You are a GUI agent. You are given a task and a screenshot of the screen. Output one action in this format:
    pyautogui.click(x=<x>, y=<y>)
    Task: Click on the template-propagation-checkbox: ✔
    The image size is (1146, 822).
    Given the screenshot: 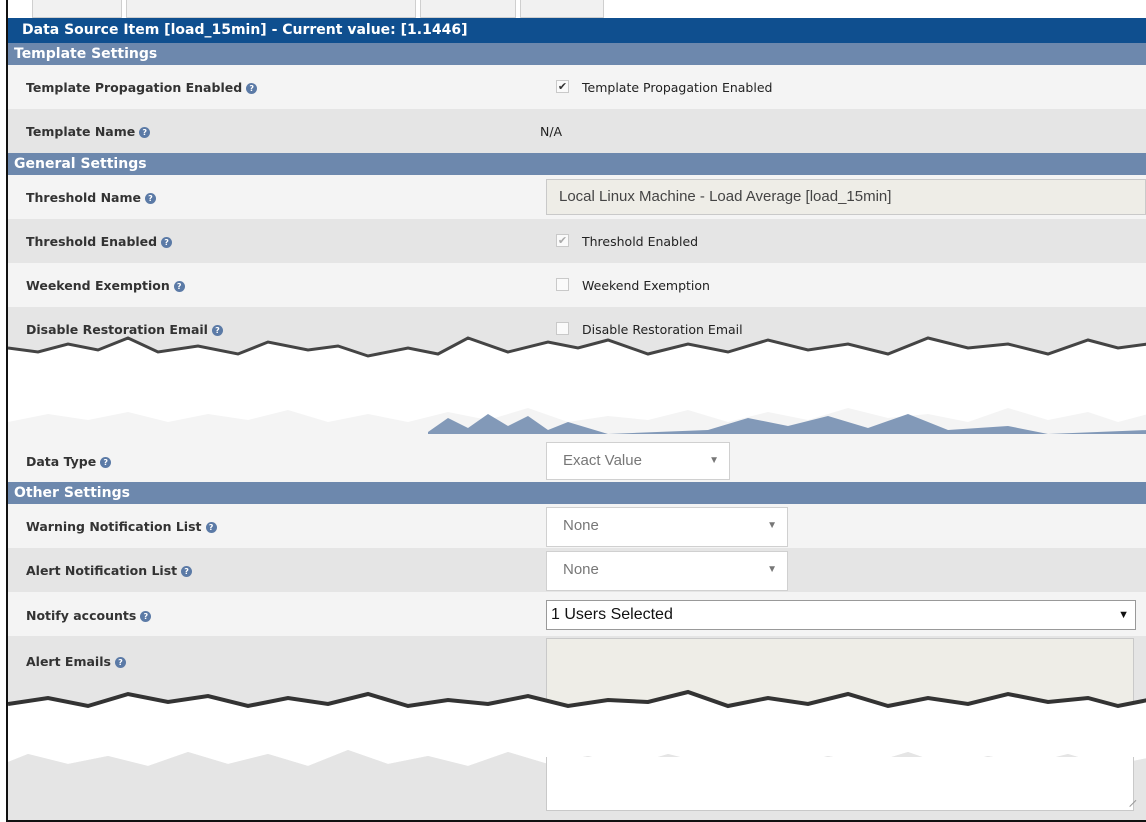 What is the action you would take?
    pyautogui.click(x=562, y=86)
    